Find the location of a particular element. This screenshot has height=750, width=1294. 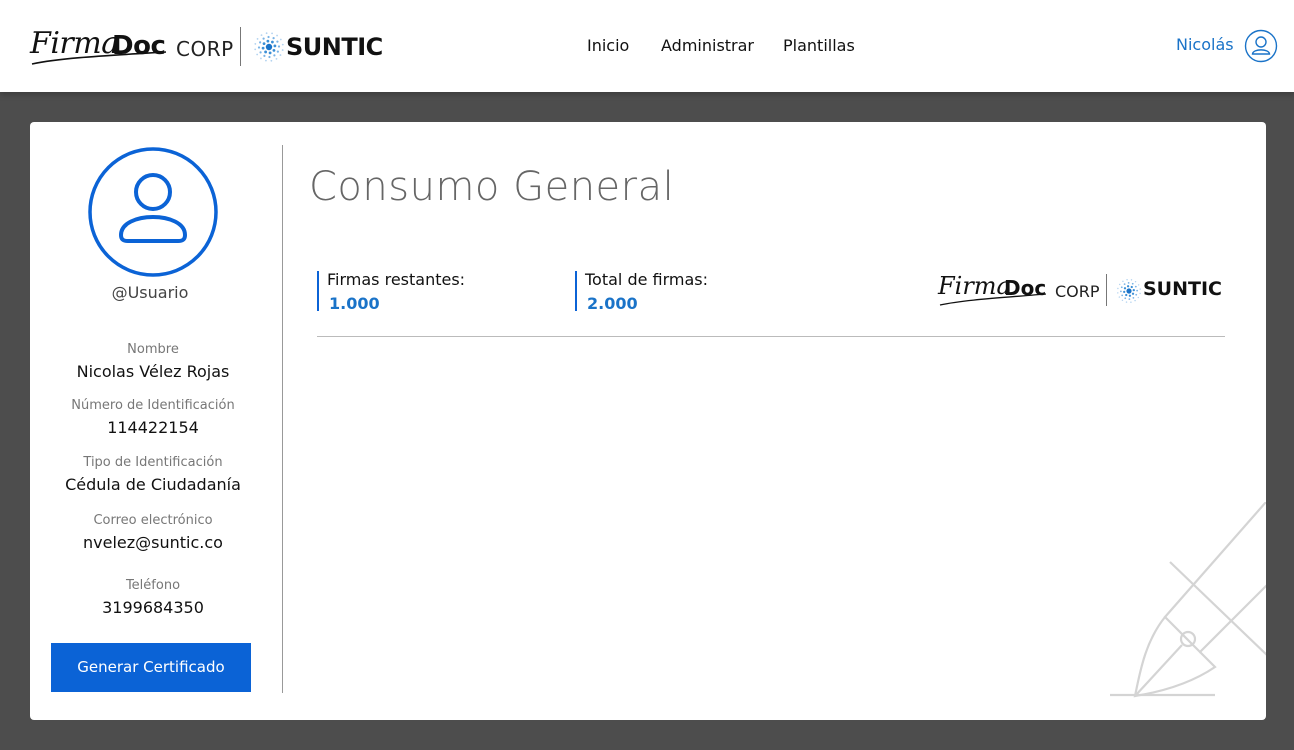

nav-plantillas: Plantillas is located at coordinates (819, 45).